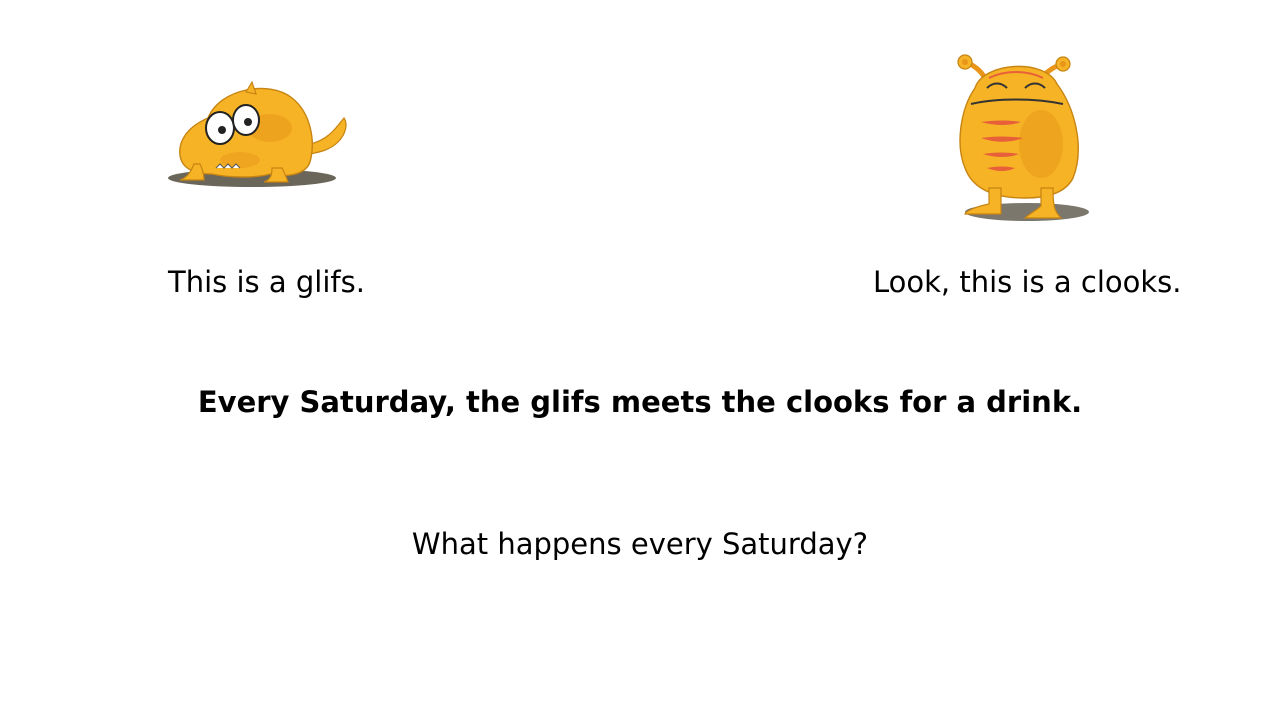 The image size is (1280, 720). Describe the element at coordinates (257, 133) in the screenshot. I see `glifs-illustration-icon` at that location.